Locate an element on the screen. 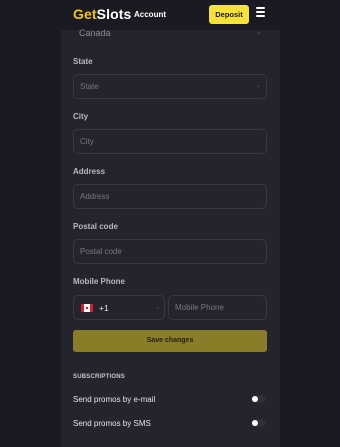  address-label: Address is located at coordinates (89, 171).